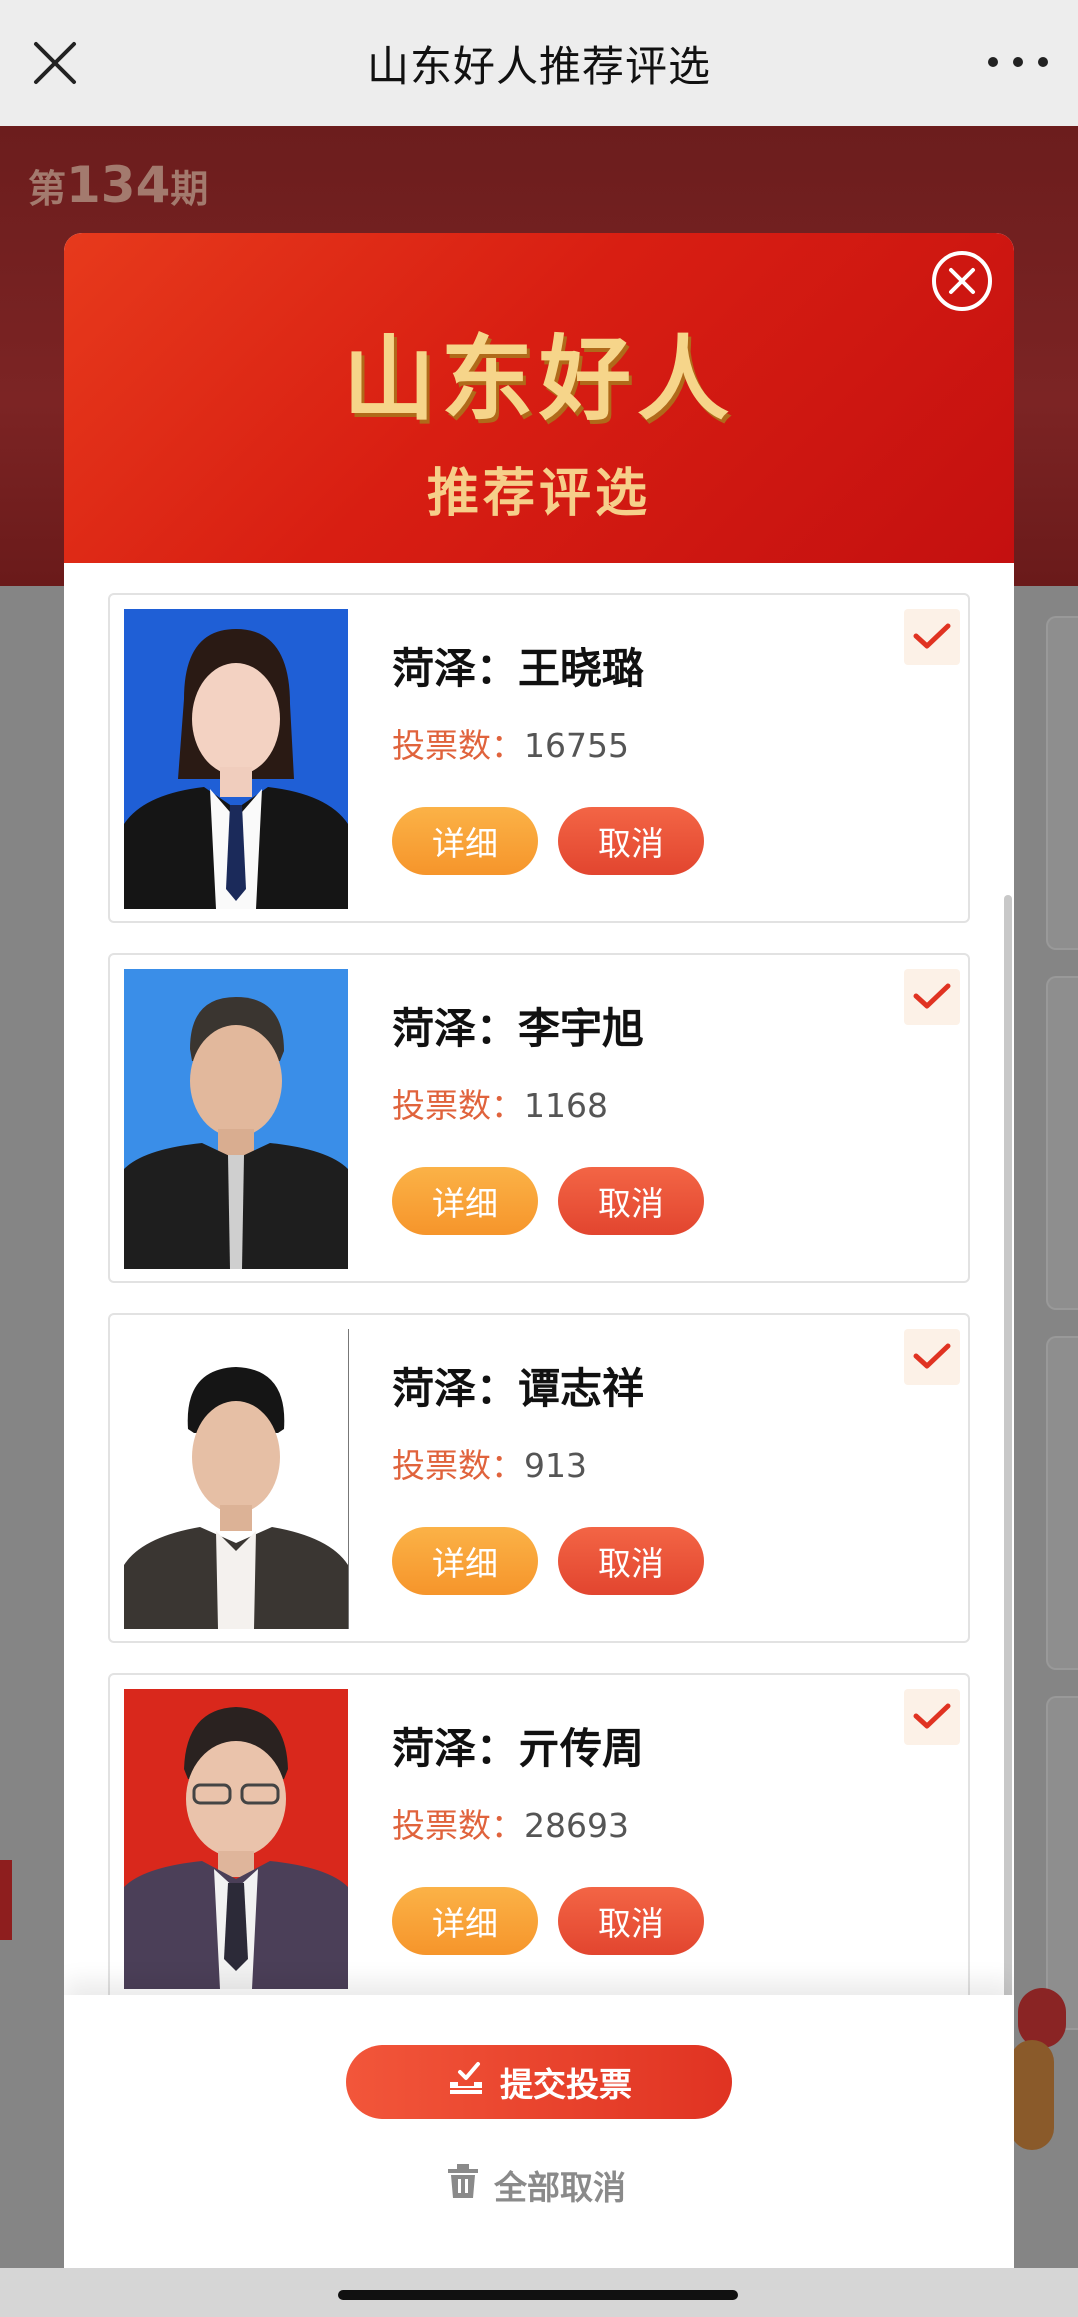  What do you see at coordinates (539, 2131) in the screenshot?
I see `modal-footer: 提交投票 全部取消` at bounding box center [539, 2131].